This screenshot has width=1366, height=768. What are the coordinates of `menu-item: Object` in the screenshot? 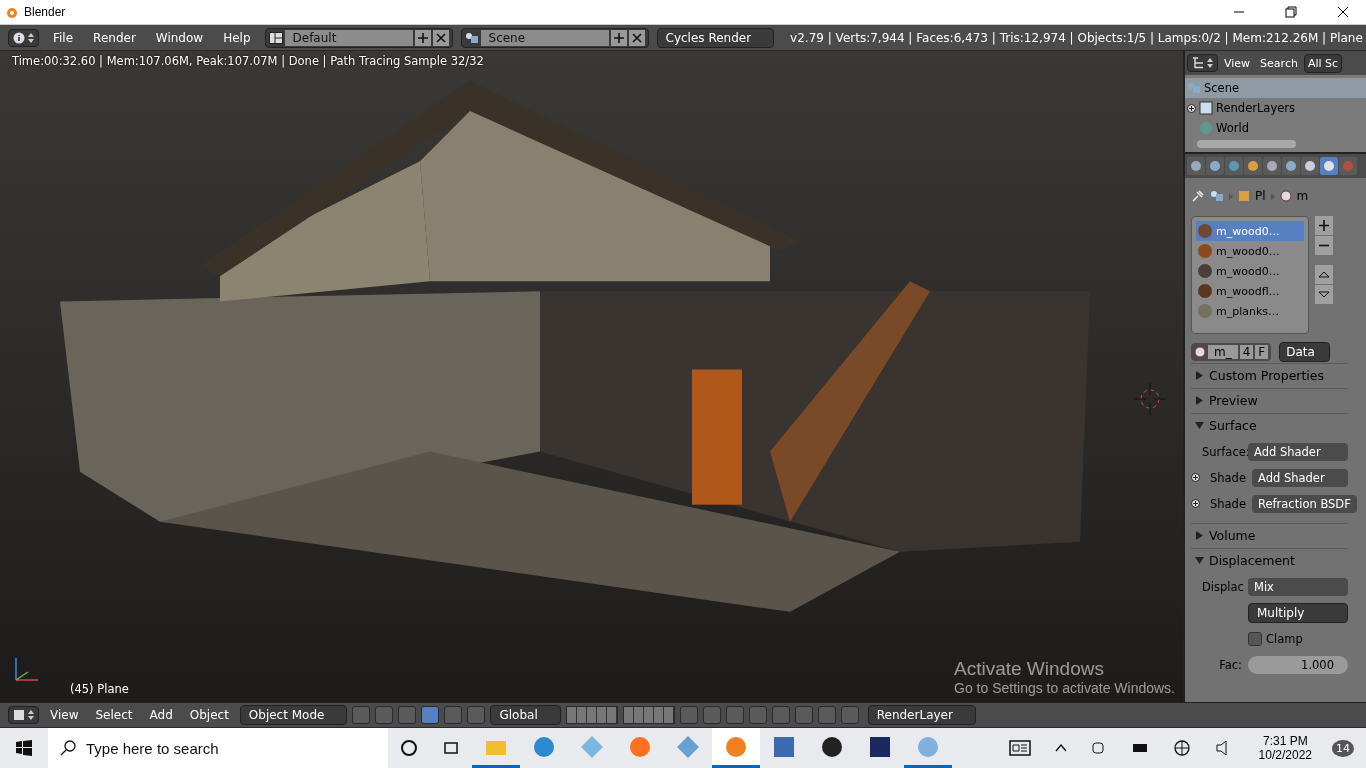 It's located at (209, 715).